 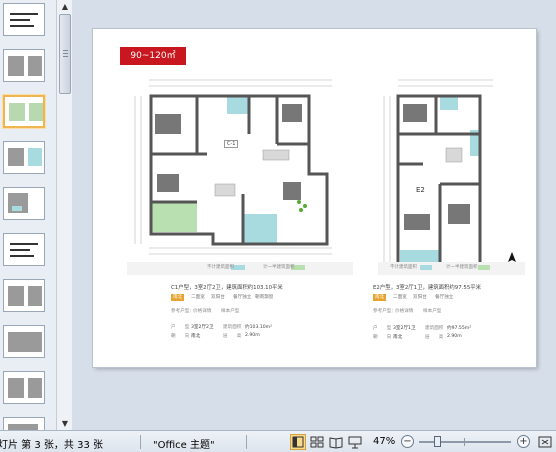 I want to click on e2-chip: 二面宽, so click(x=400, y=297).